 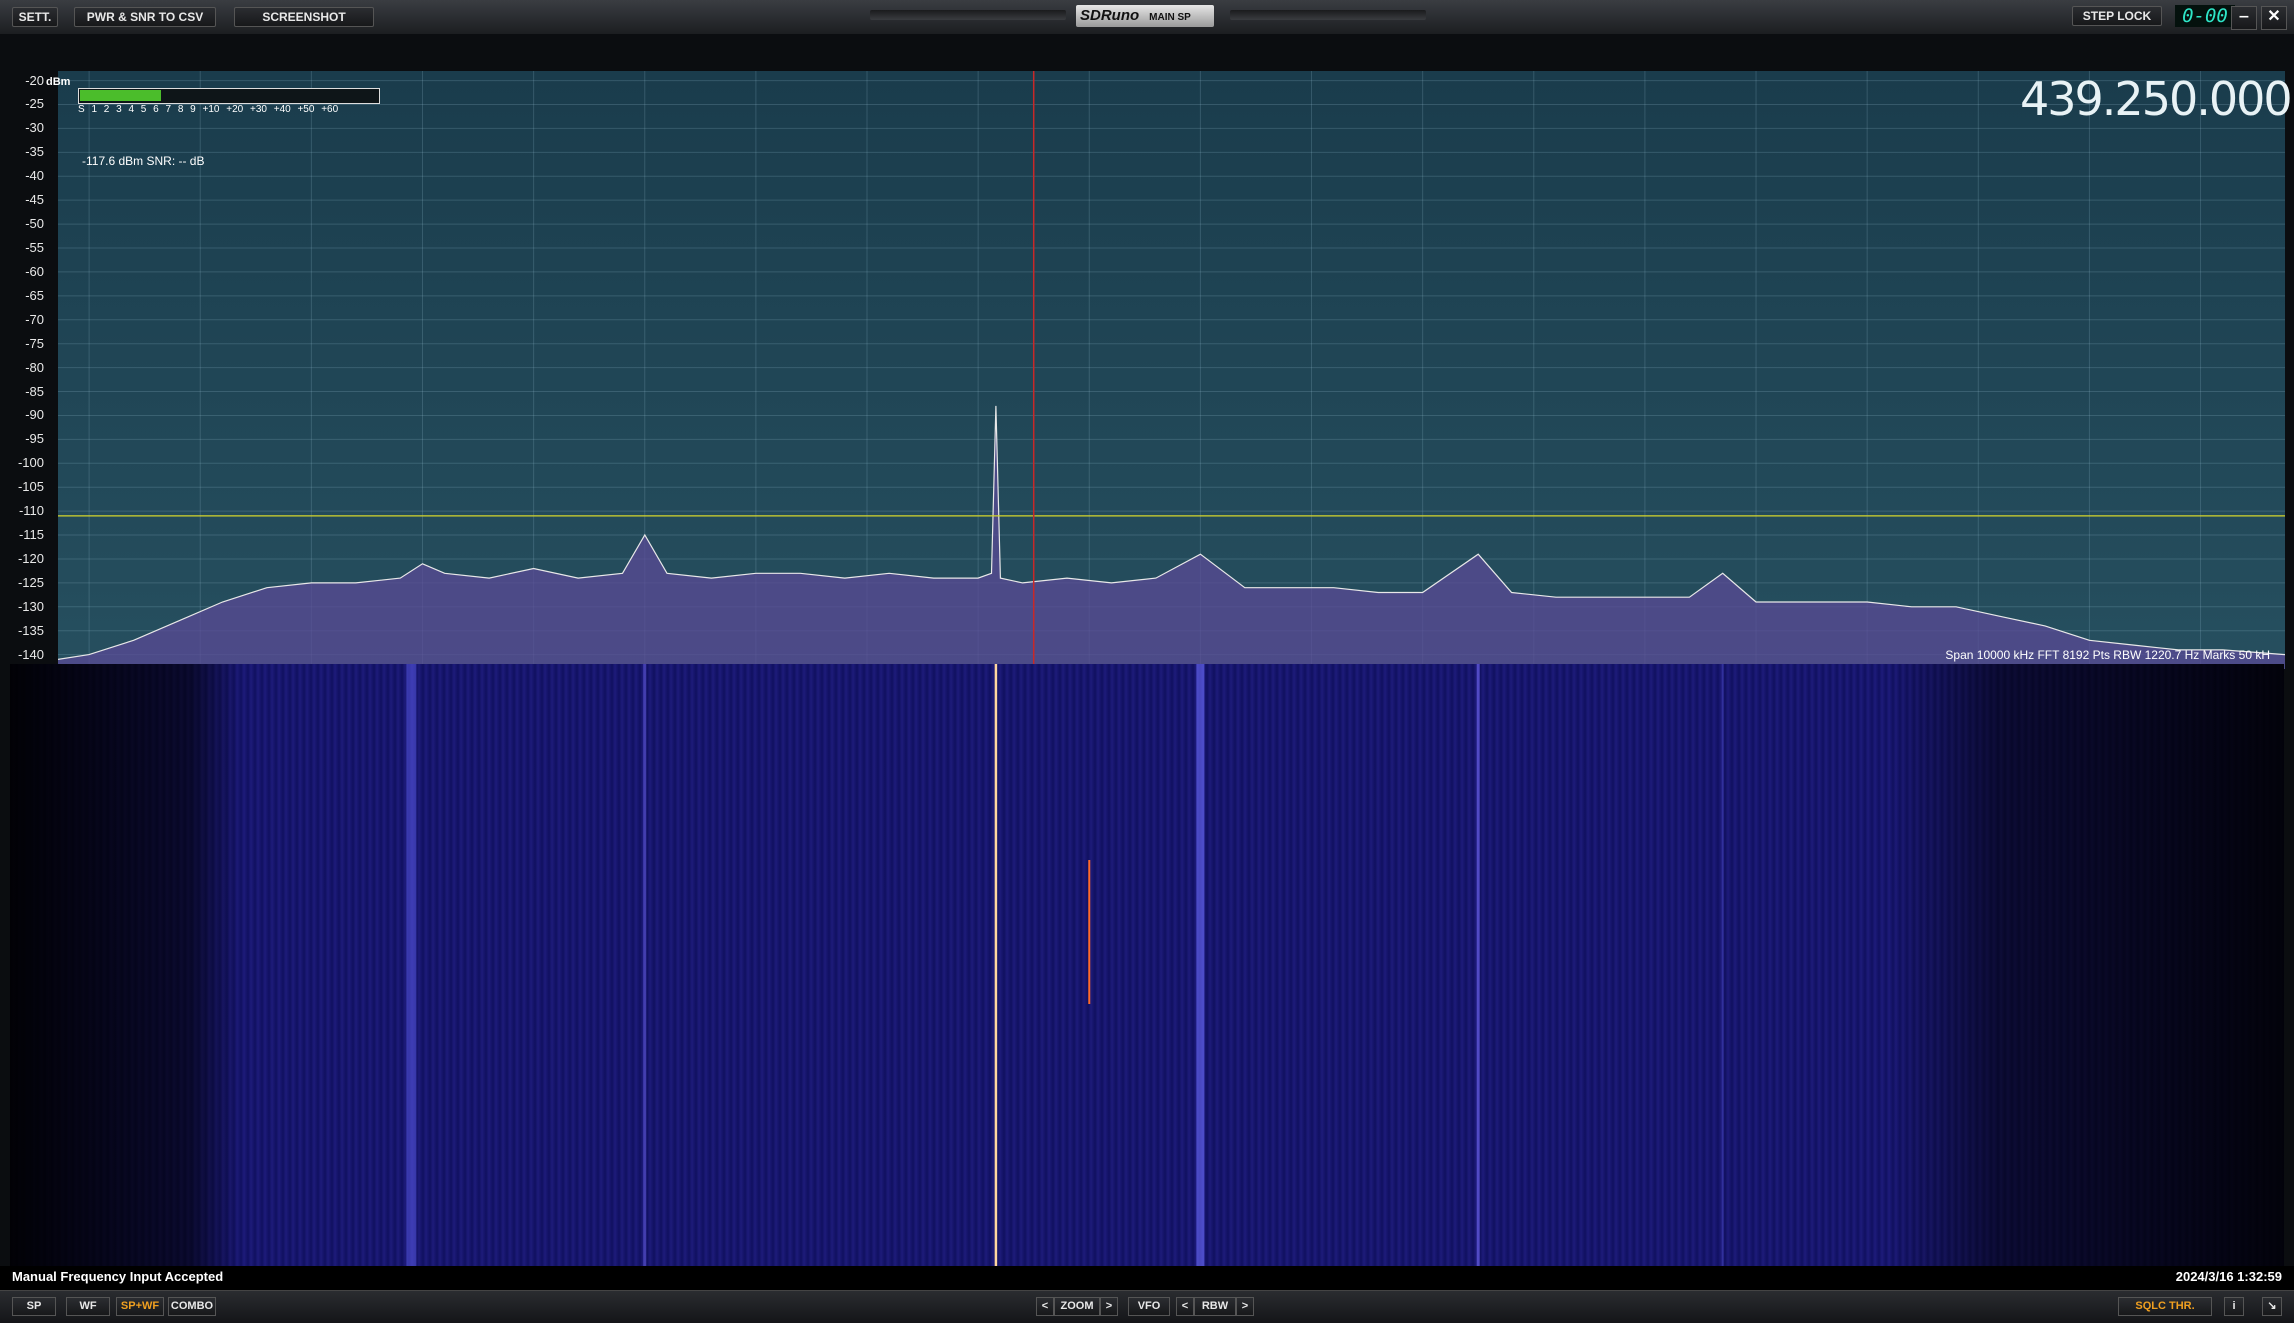 I want to click on spwf-button: SP+WF, so click(x=140, y=1306).